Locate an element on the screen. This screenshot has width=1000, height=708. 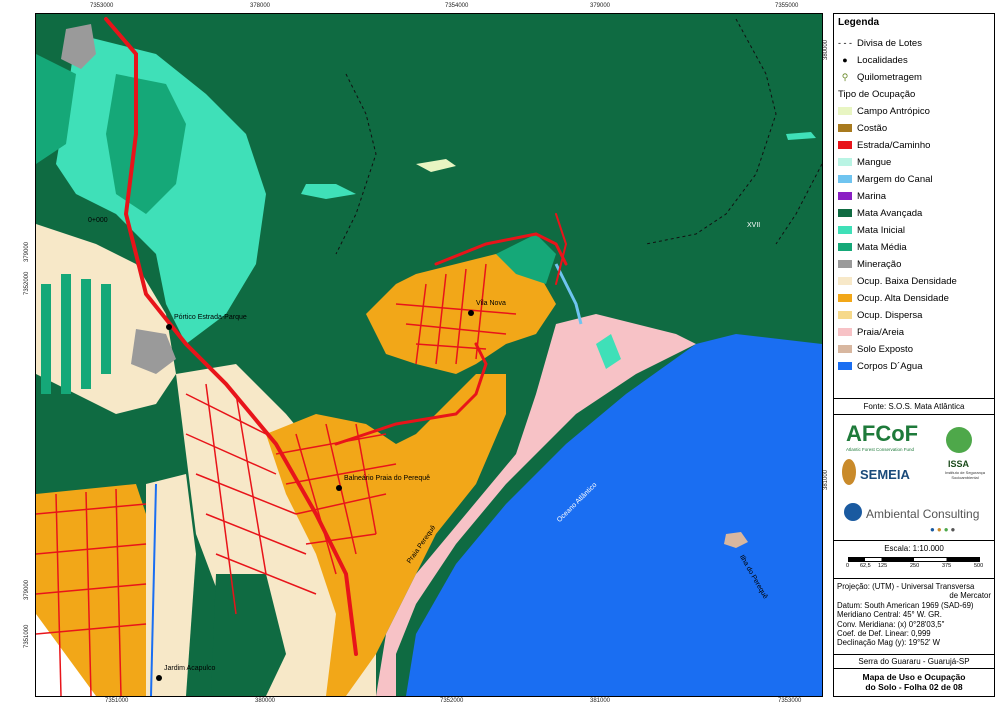
ambiental-dots-icon: ●●●● is located at coordinates (944, 529).